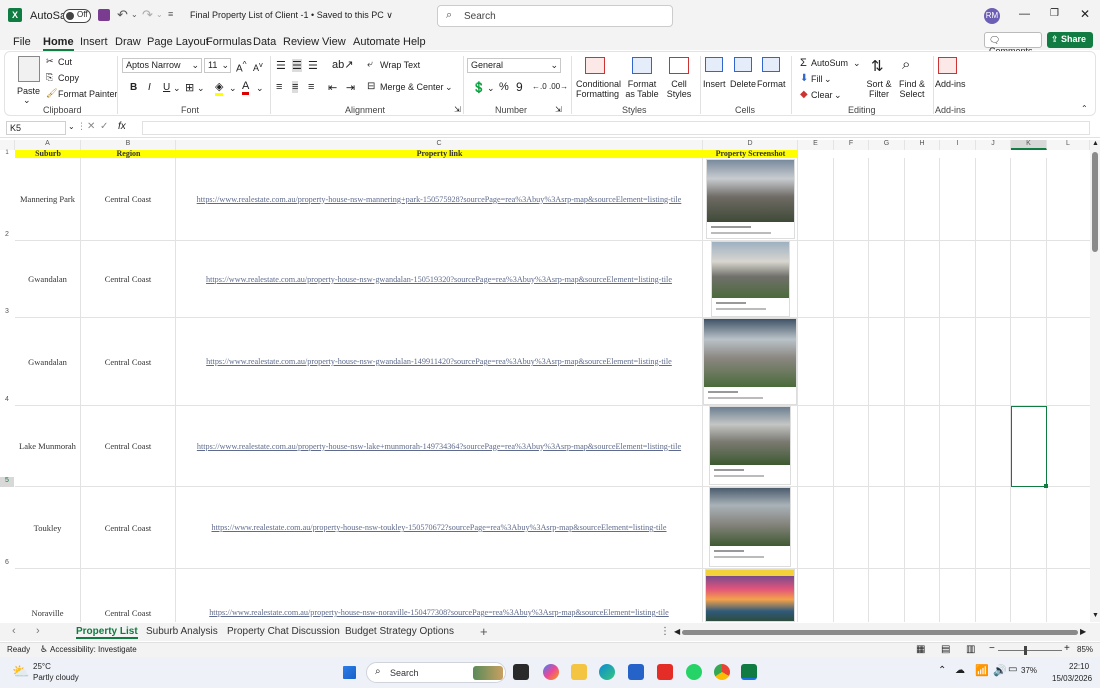  I want to click on menu-data: Data, so click(264, 42).